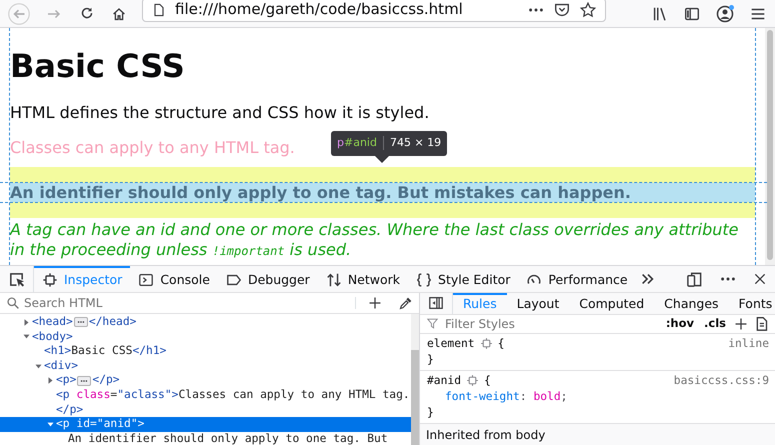  What do you see at coordinates (424, 280) in the screenshot?
I see `braces-icon` at bounding box center [424, 280].